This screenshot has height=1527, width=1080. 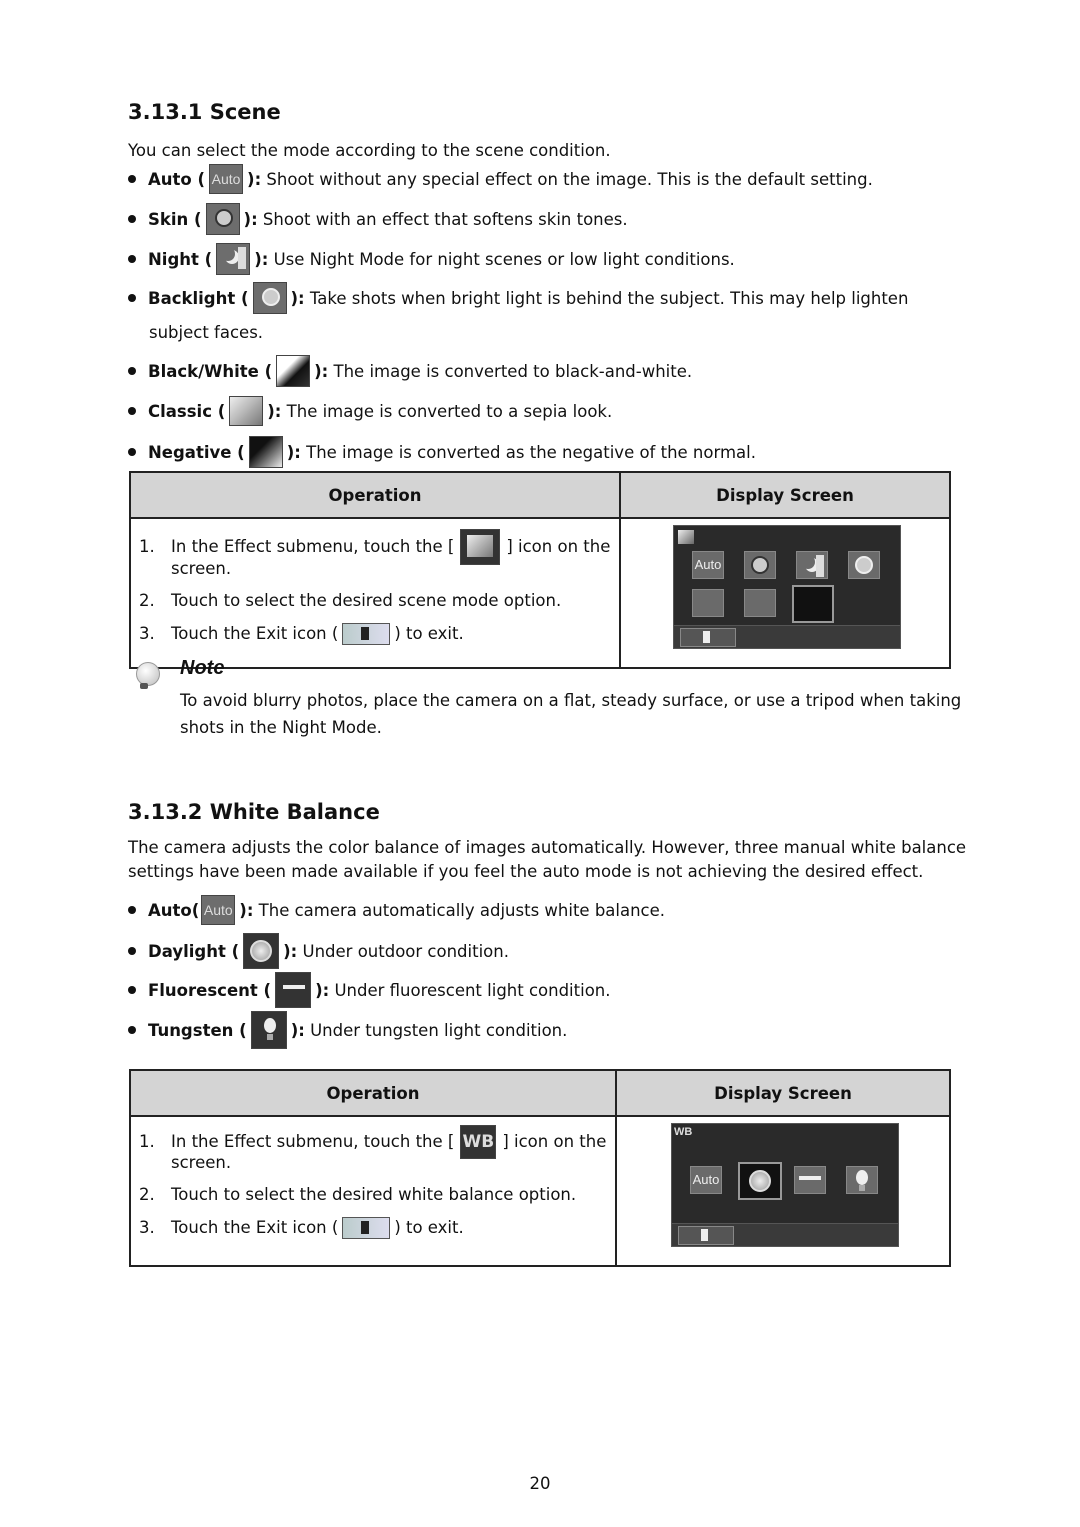 What do you see at coordinates (787, 587) in the screenshot?
I see `scene-display-screen: Auto` at bounding box center [787, 587].